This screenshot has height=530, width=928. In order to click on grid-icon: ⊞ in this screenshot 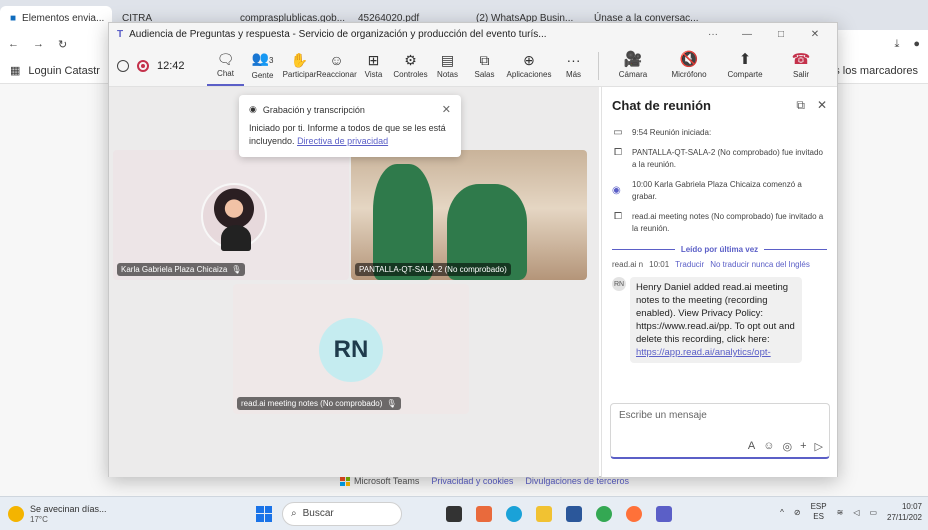, I will do `click(373, 59)`.